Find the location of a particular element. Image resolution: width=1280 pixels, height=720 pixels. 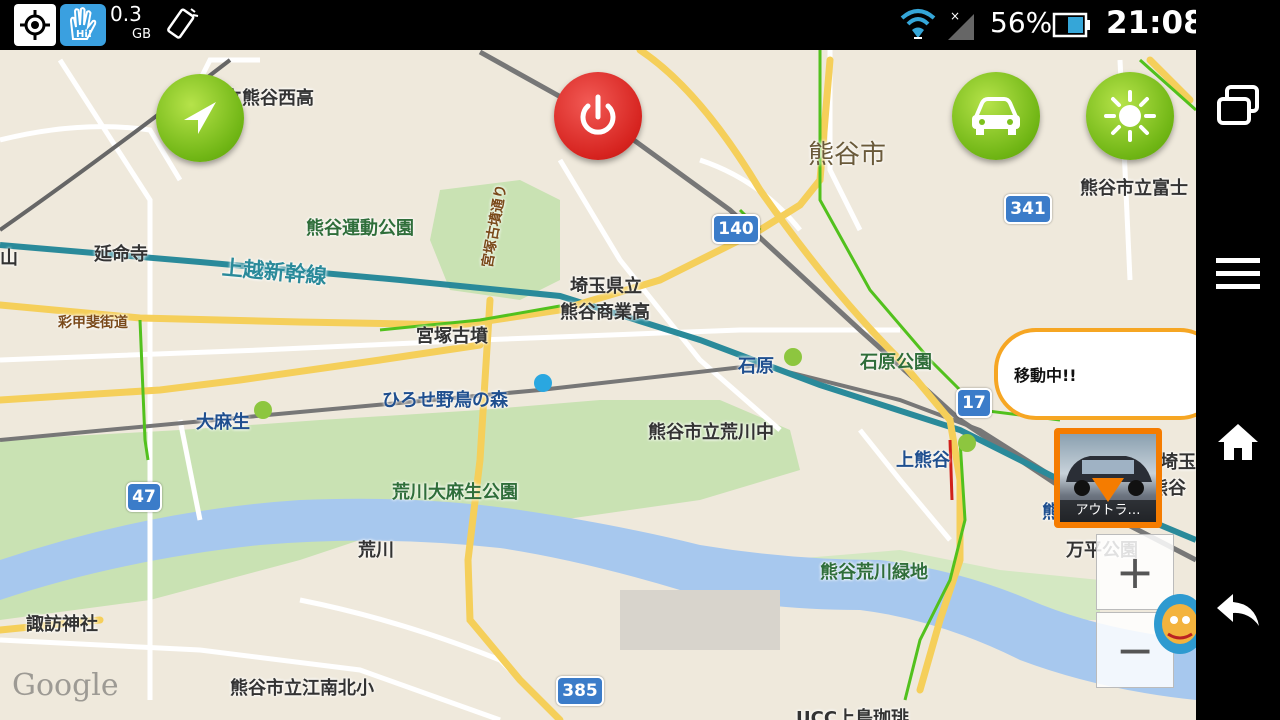

map-label: 延命寺 is located at coordinates (121, 254).